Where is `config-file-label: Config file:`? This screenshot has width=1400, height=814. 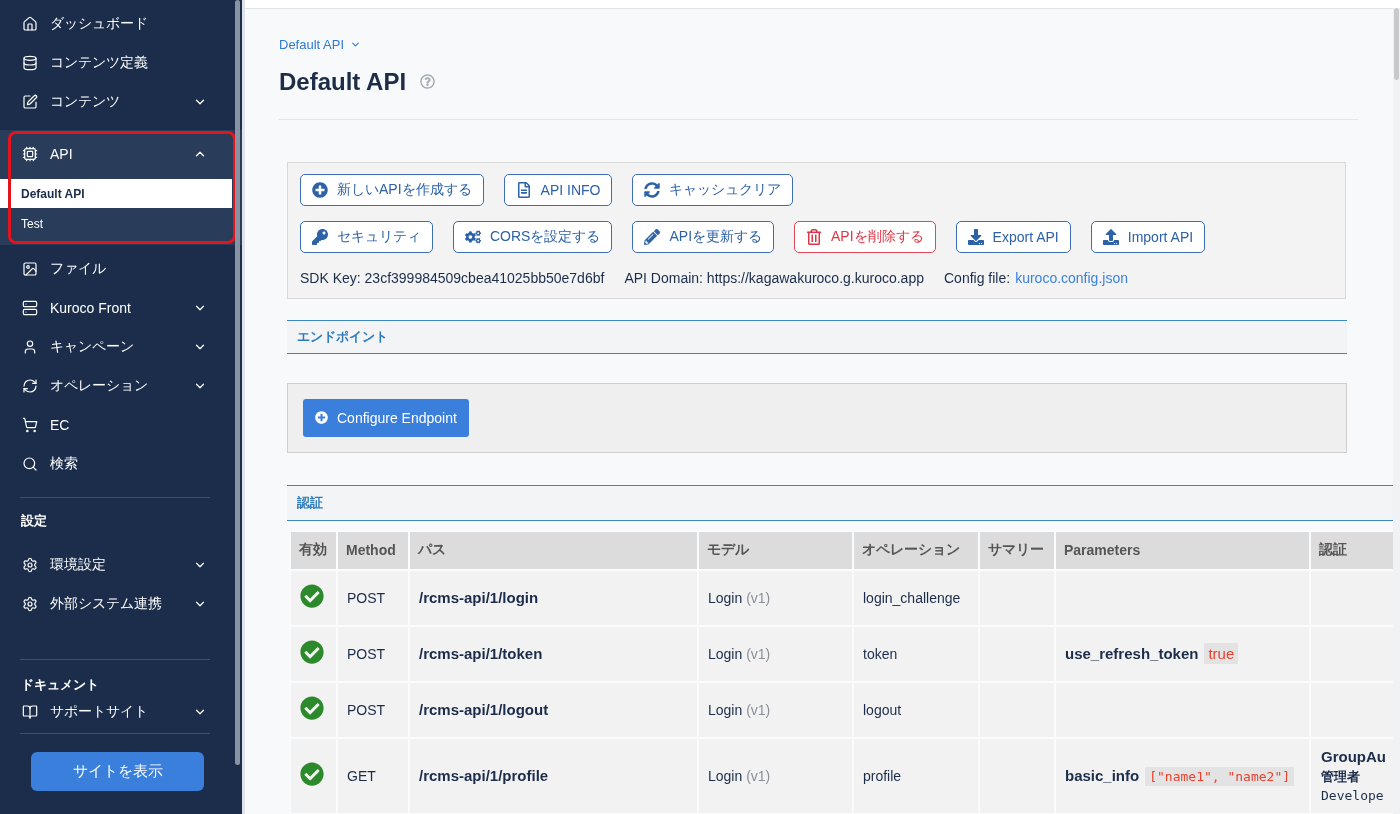
config-file-label: Config file: is located at coordinates (977, 278).